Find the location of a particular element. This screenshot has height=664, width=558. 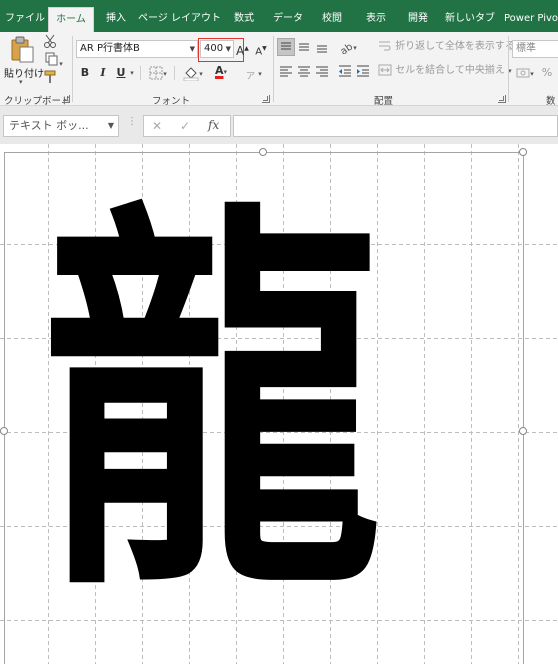

borders-button: ▾ is located at coordinates (158, 73).